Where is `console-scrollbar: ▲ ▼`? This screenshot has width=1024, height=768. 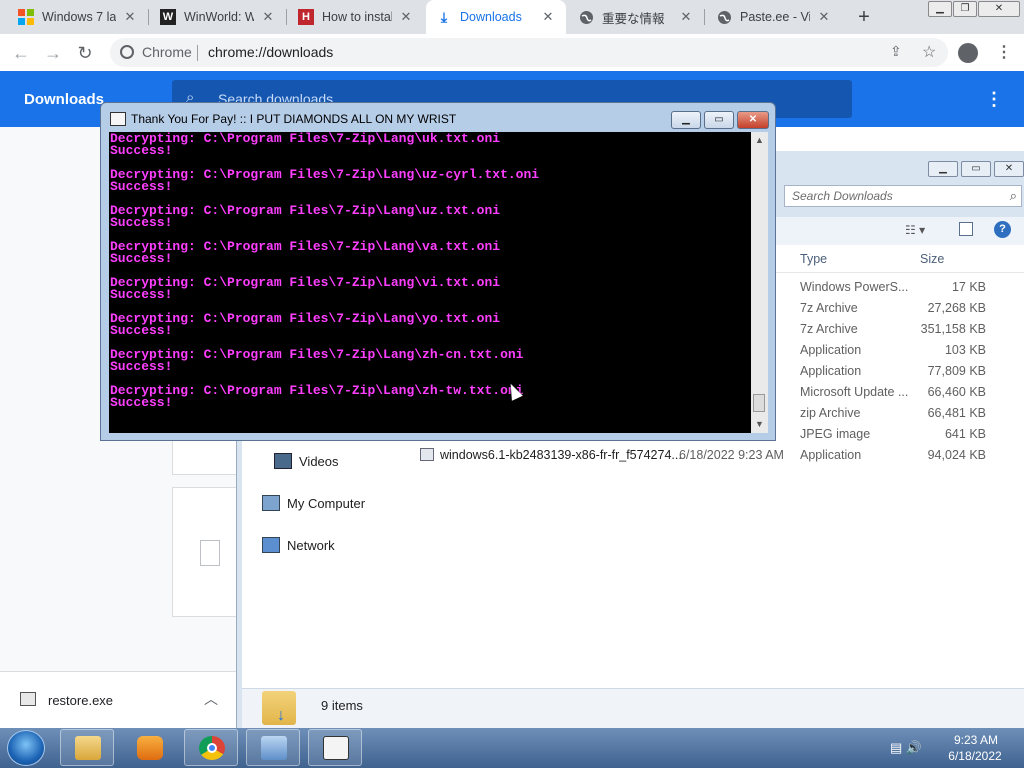 console-scrollbar: ▲ ▼ is located at coordinates (759, 282).